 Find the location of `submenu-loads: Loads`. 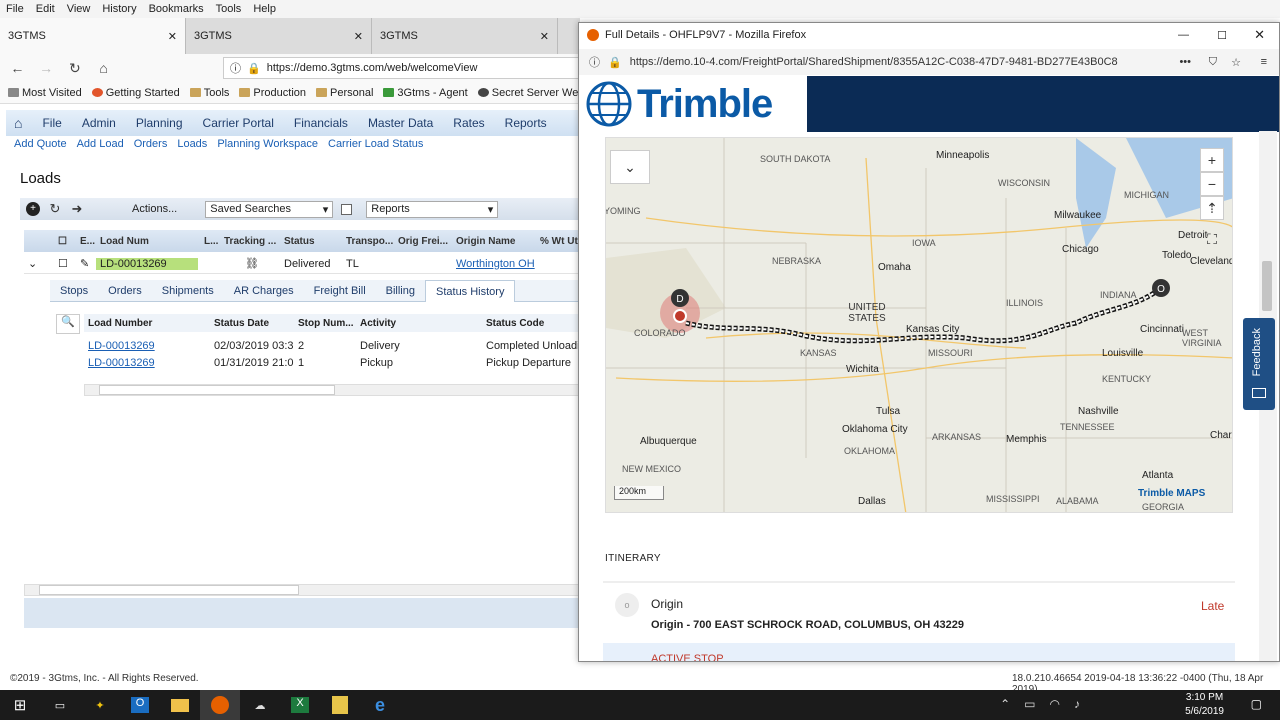

submenu-loads: Loads is located at coordinates (192, 146).